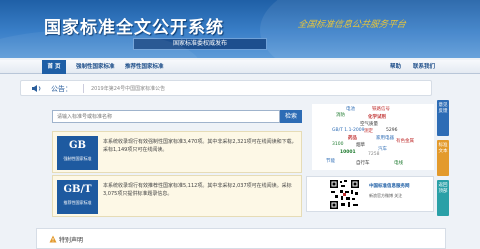  I want to click on tag-item: 10001, so click(348, 152).